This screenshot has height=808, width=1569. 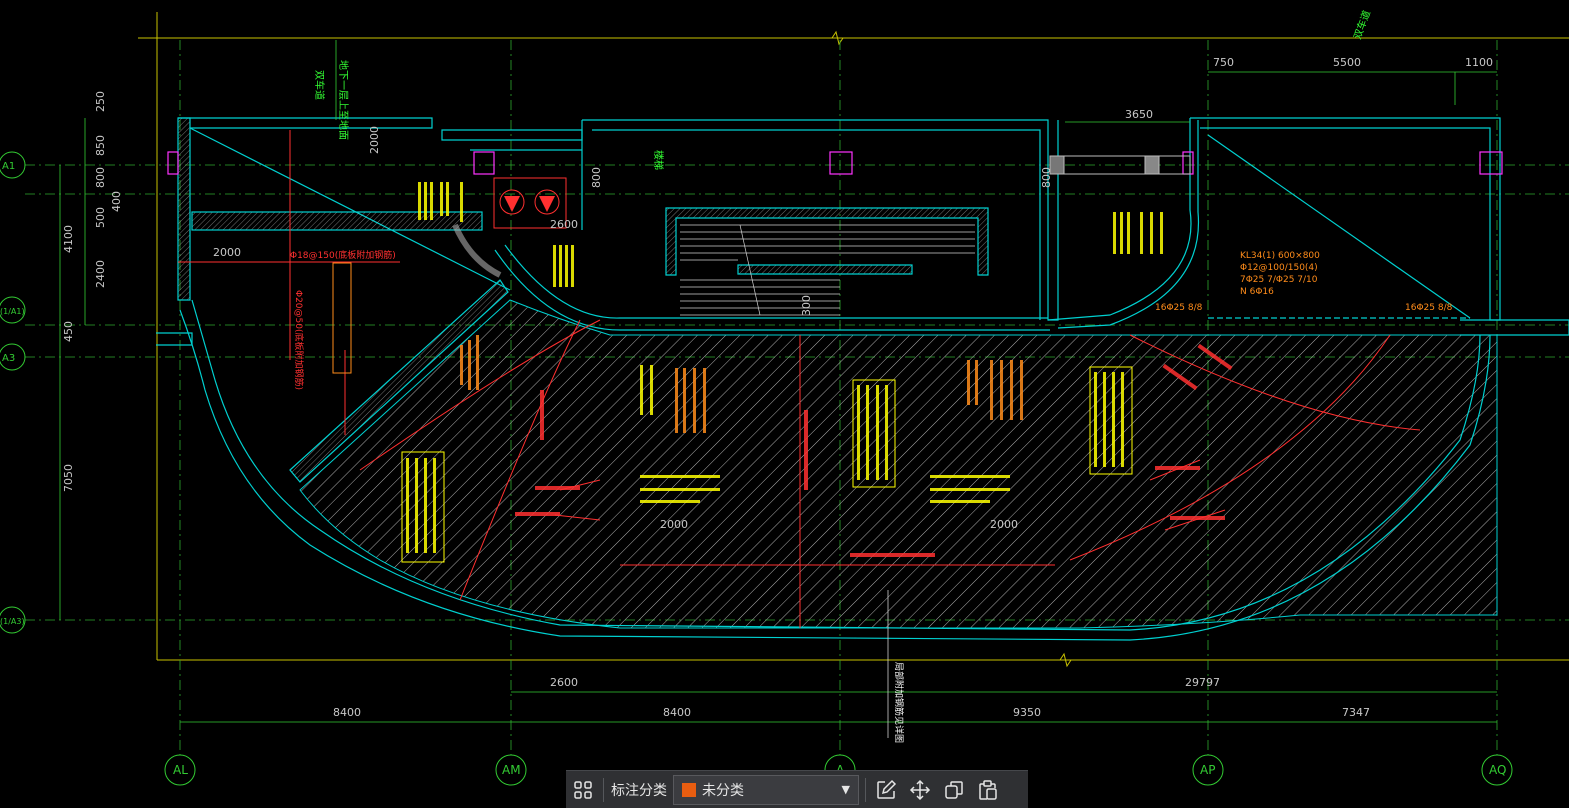 I want to click on dim-9350: 9350, so click(x=1027, y=712).